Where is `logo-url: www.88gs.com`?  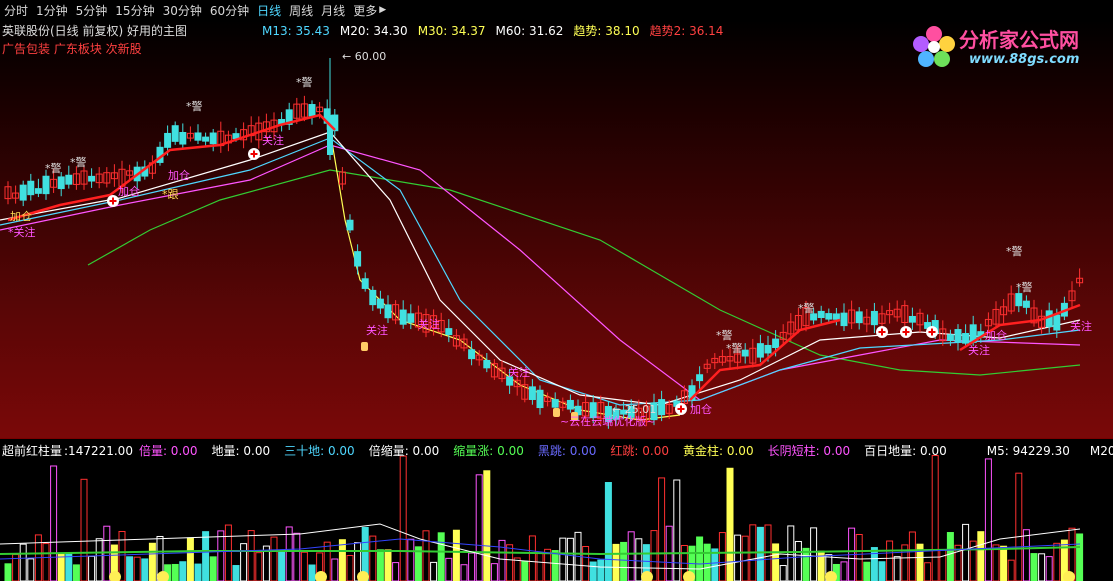 logo-url: www.88gs.com is located at coordinates (1024, 59).